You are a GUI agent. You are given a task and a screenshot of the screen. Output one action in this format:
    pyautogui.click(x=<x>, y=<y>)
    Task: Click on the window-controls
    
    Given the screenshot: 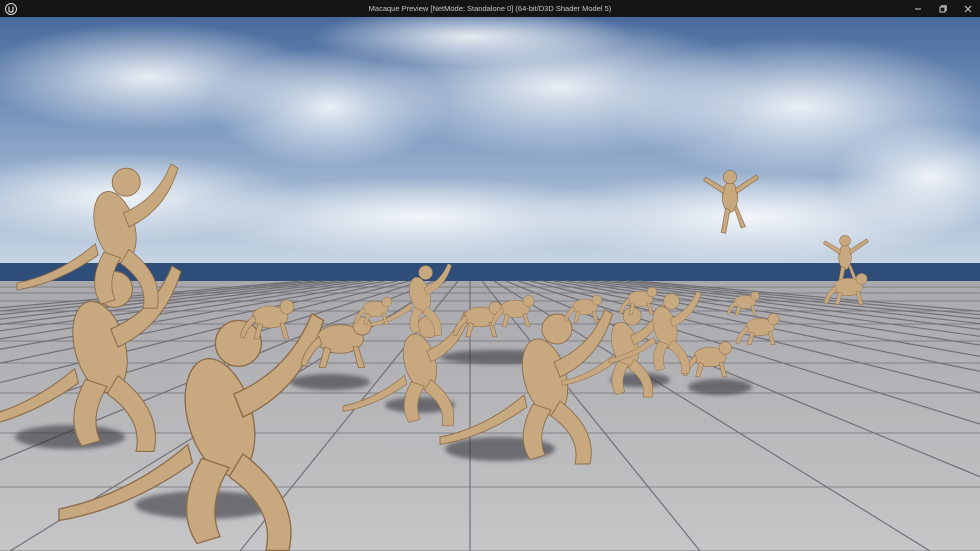 What is the action you would take?
    pyautogui.click(x=942, y=8)
    